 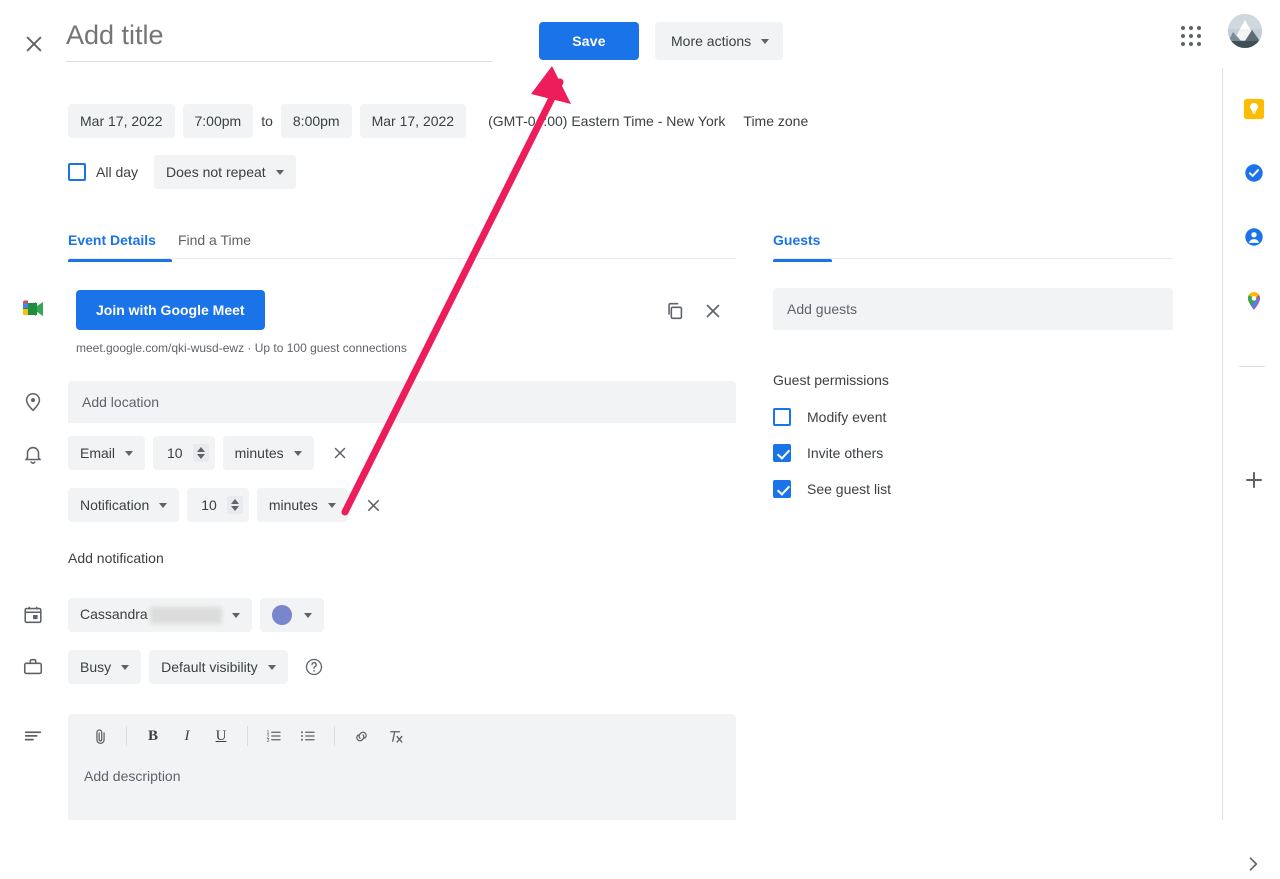 What do you see at coordinates (214, 246) in the screenshot?
I see `tab-find-a-time: Find a Time` at bounding box center [214, 246].